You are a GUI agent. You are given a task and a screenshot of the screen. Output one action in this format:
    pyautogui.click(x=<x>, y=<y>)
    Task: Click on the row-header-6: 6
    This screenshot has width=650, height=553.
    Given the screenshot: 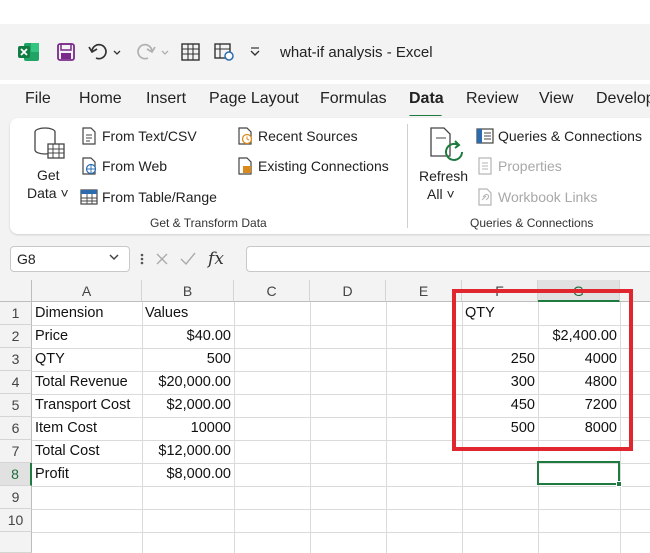 What is the action you would take?
    pyautogui.click(x=16, y=428)
    